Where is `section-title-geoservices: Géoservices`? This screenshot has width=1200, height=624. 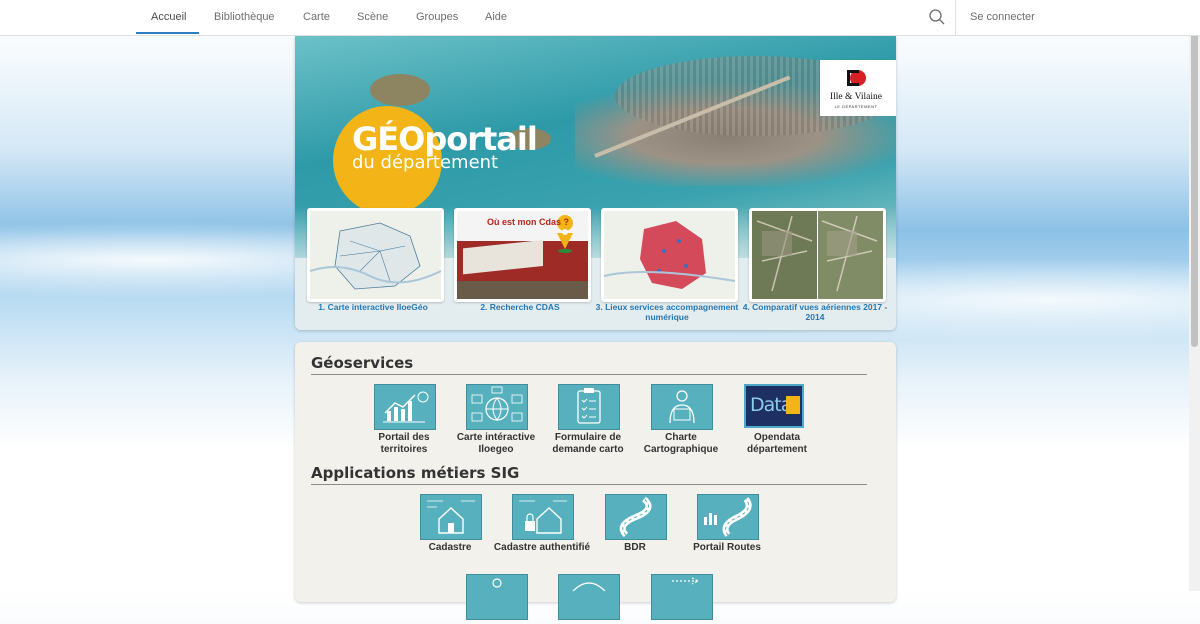
section-title-geoservices: Géoservices is located at coordinates (362, 363).